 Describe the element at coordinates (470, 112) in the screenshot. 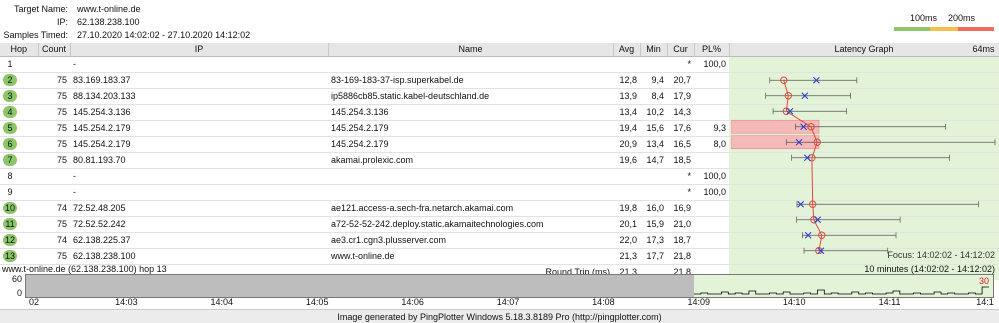

I see `name-cell: 145.254.3.136` at that location.